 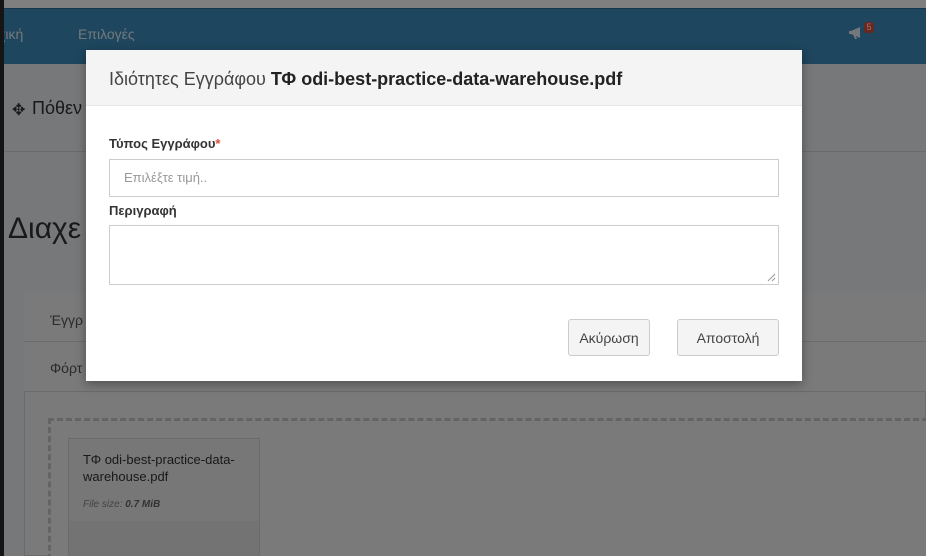 I want to click on document-type-label-text: Τύπος Εγγράφου, so click(x=162, y=143).